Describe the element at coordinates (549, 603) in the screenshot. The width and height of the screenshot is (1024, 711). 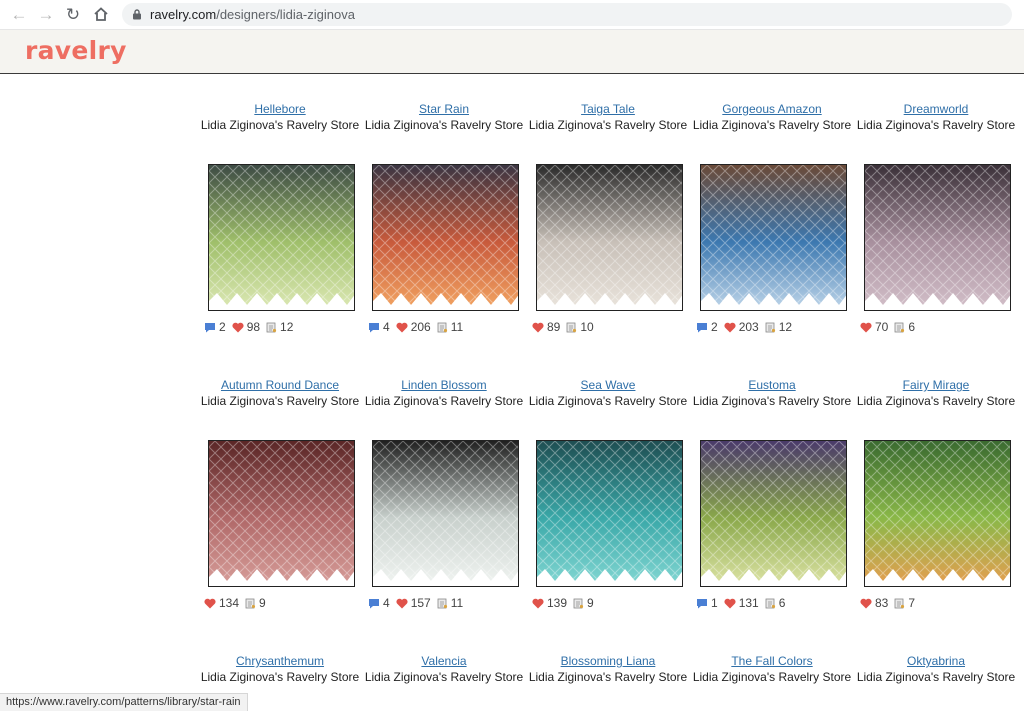
I see `favorites-stat: 139` at that location.